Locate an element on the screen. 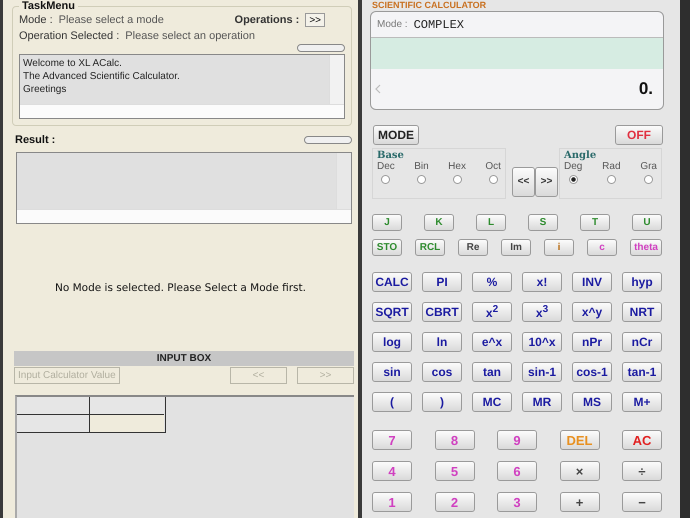 This screenshot has width=690, height=518. calculator-key: % is located at coordinates (492, 282).